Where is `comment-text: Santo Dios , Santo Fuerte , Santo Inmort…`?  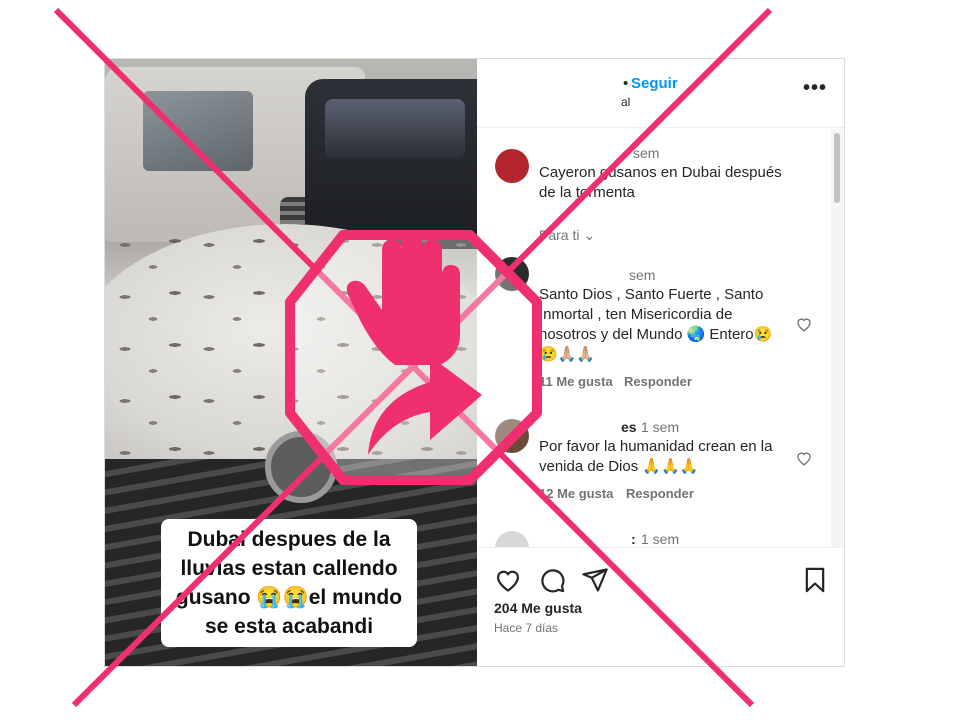 comment-text: Santo Dios , Santo Fuerte , Santo Inmort… is located at coordinates (655, 325).